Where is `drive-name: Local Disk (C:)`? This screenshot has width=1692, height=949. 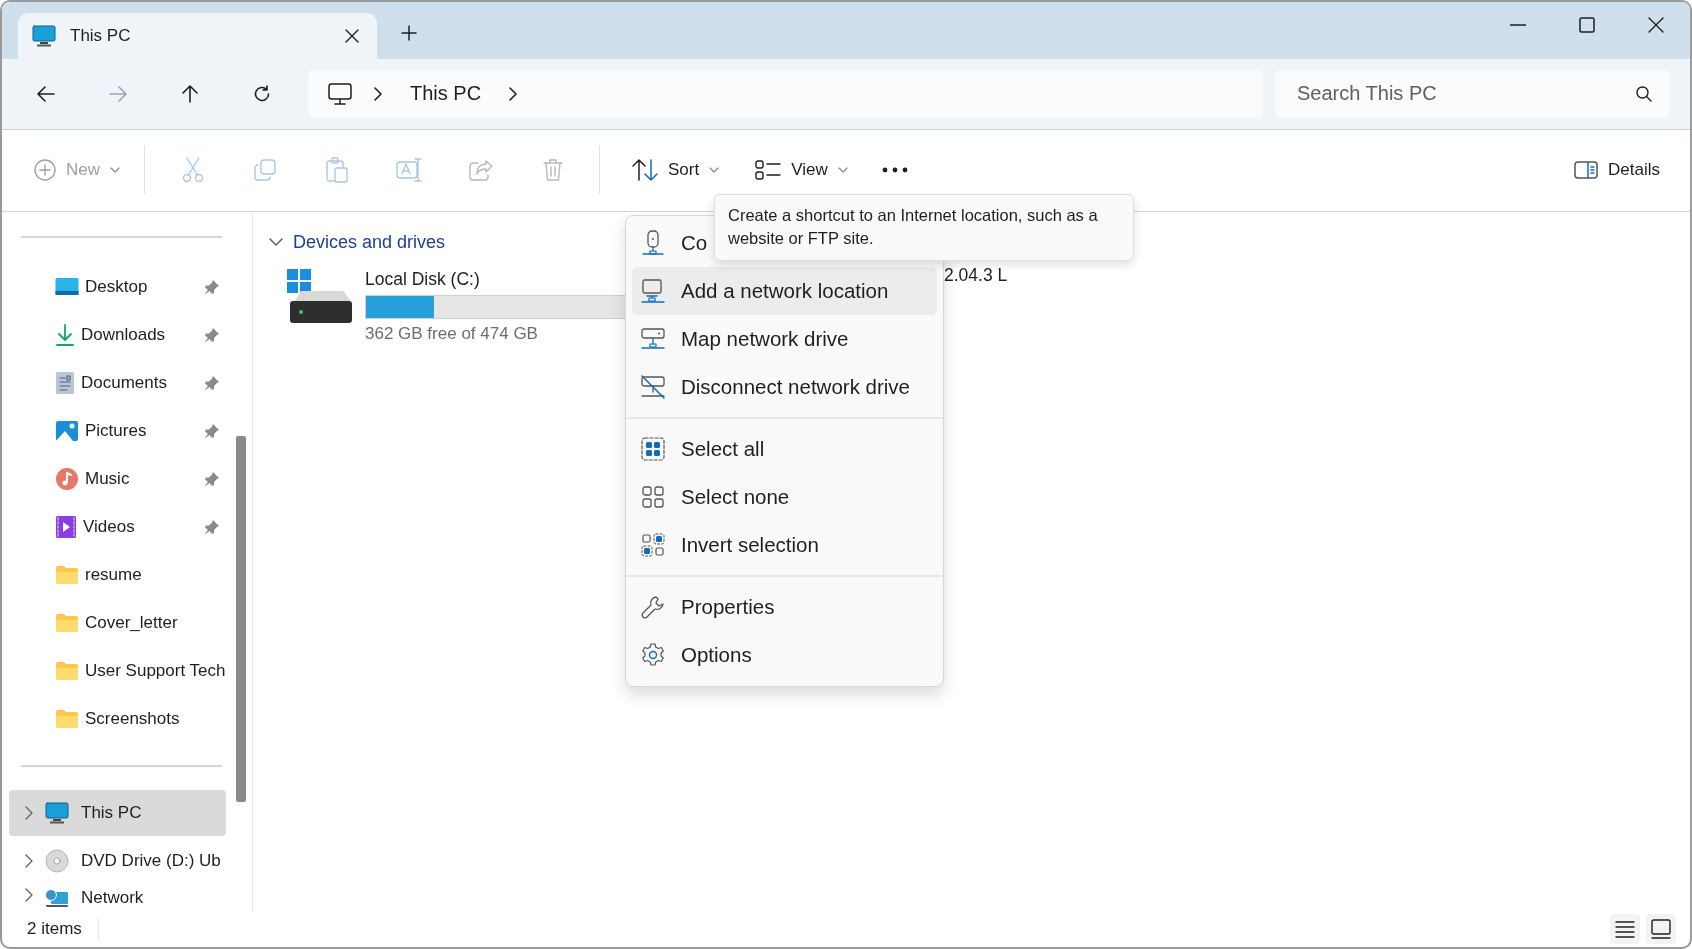
drive-name: Local Disk (C:) is located at coordinates (422, 279).